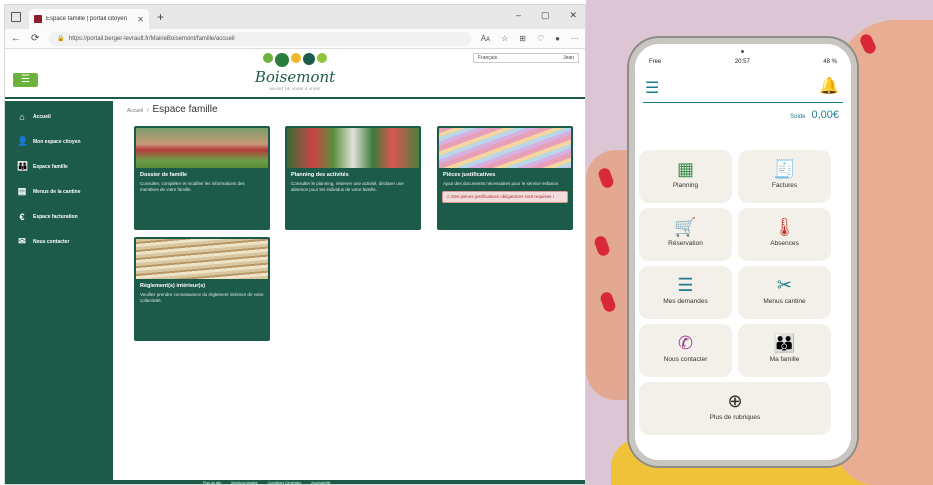 The image size is (933, 485). What do you see at coordinates (522, 38) in the screenshot?
I see `split-screen-icon: ⊞` at bounding box center [522, 38].